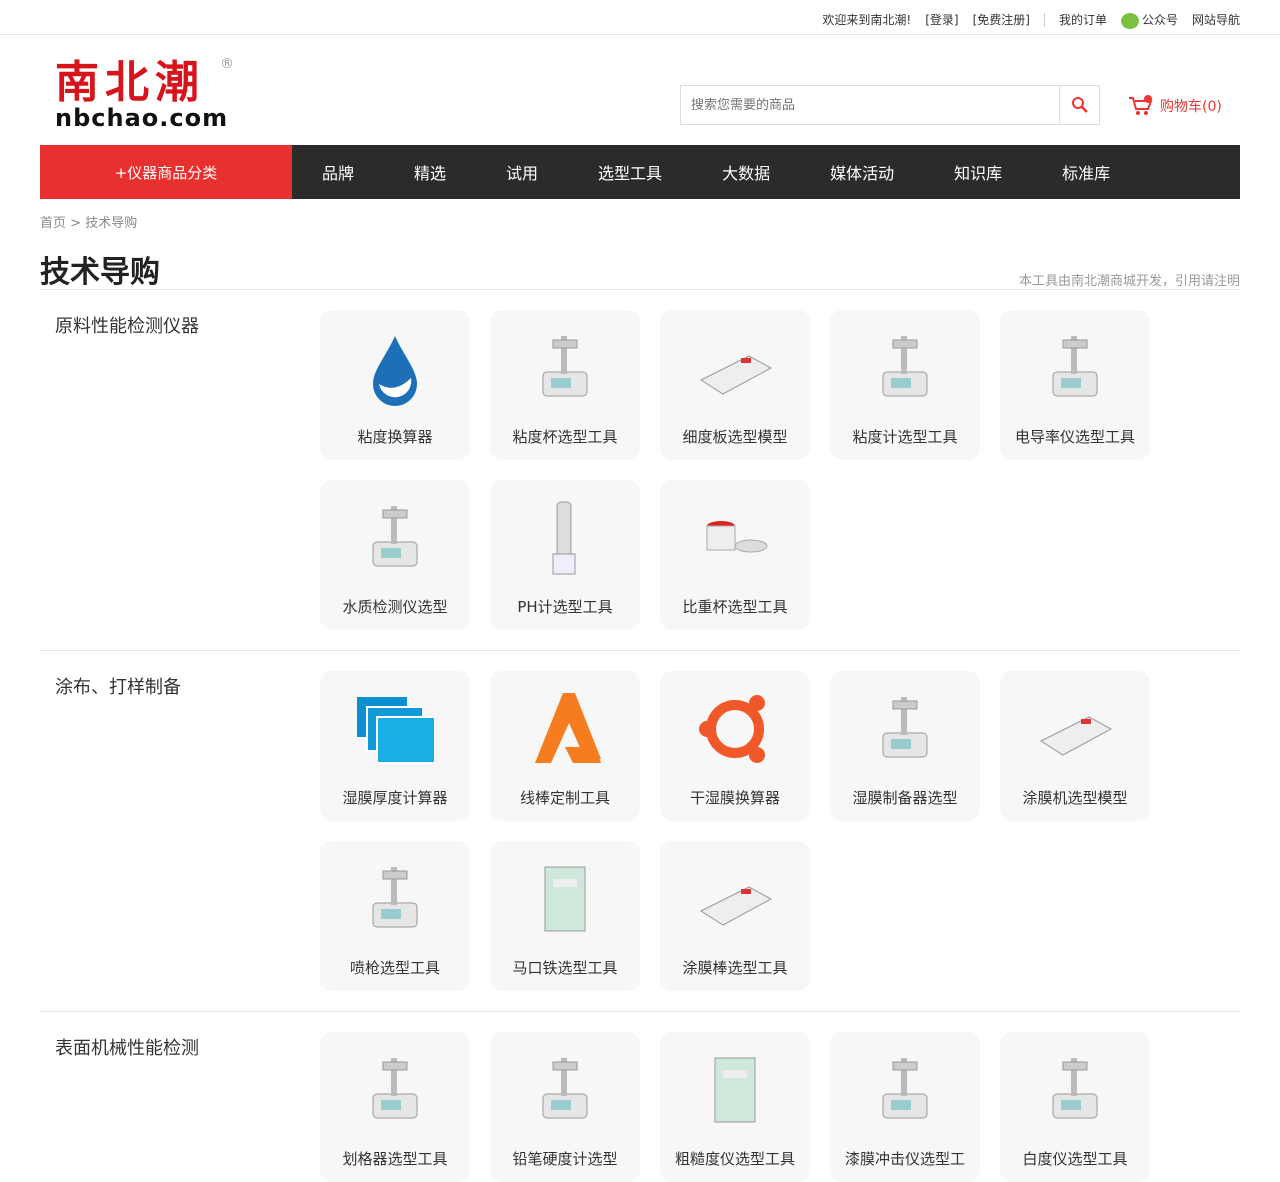 The width and height of the screenshot is (1280, 1182). What do you see at coordinates (568, 728) in the screenshot?
I see `letter-a-icon` at bounding box center [568, 728].